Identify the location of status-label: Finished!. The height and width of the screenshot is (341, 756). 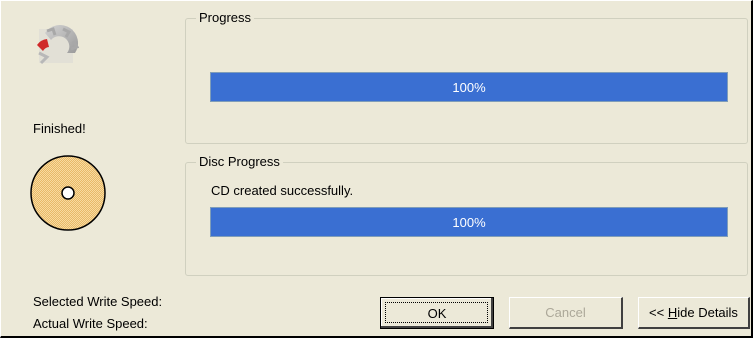
(59, 128).